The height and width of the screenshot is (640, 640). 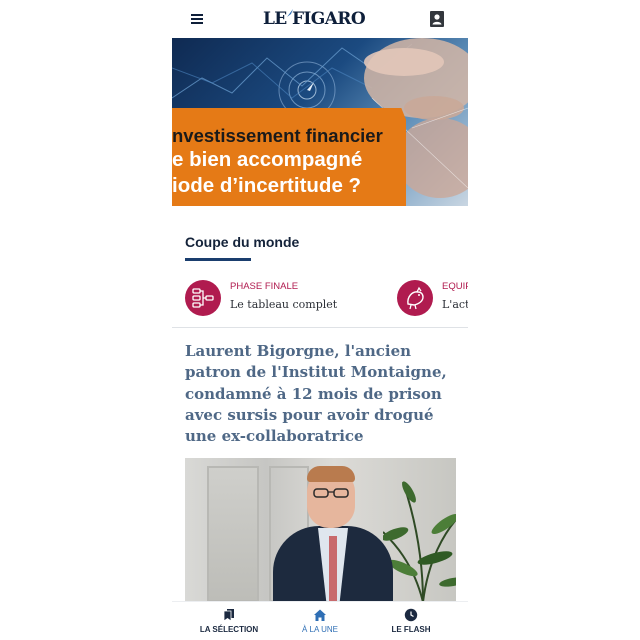 I want to click on plant-graphic, so click(x=419, y=541).